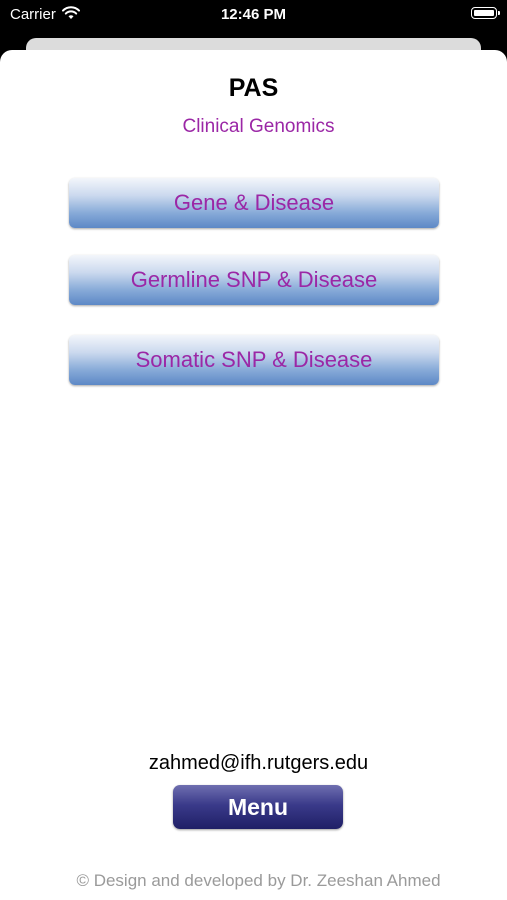  I want to click on page-title: PAS, so click(253, 88).